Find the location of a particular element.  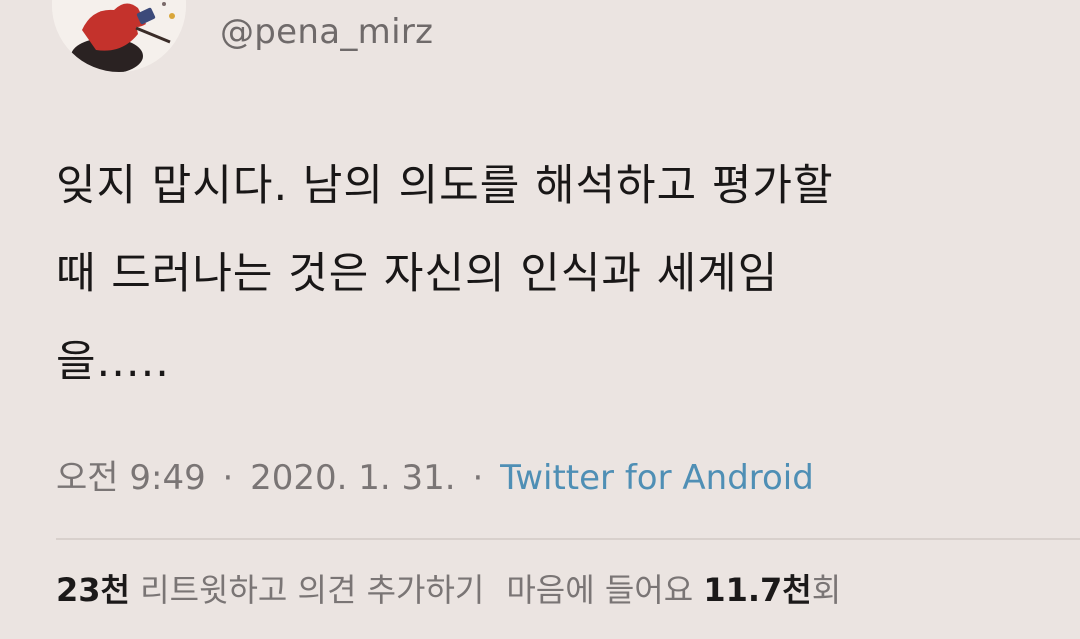

tweet-stats: 23천 리트윗하고 의견 추가하기 마음에 들어요 11.7천회 is located at coordinates (448, 588).